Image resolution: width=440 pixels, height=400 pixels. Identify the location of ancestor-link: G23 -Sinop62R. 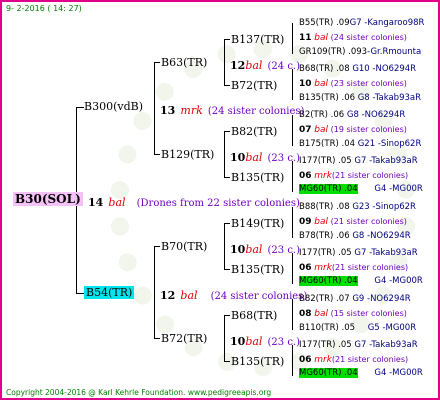
(384, 207).